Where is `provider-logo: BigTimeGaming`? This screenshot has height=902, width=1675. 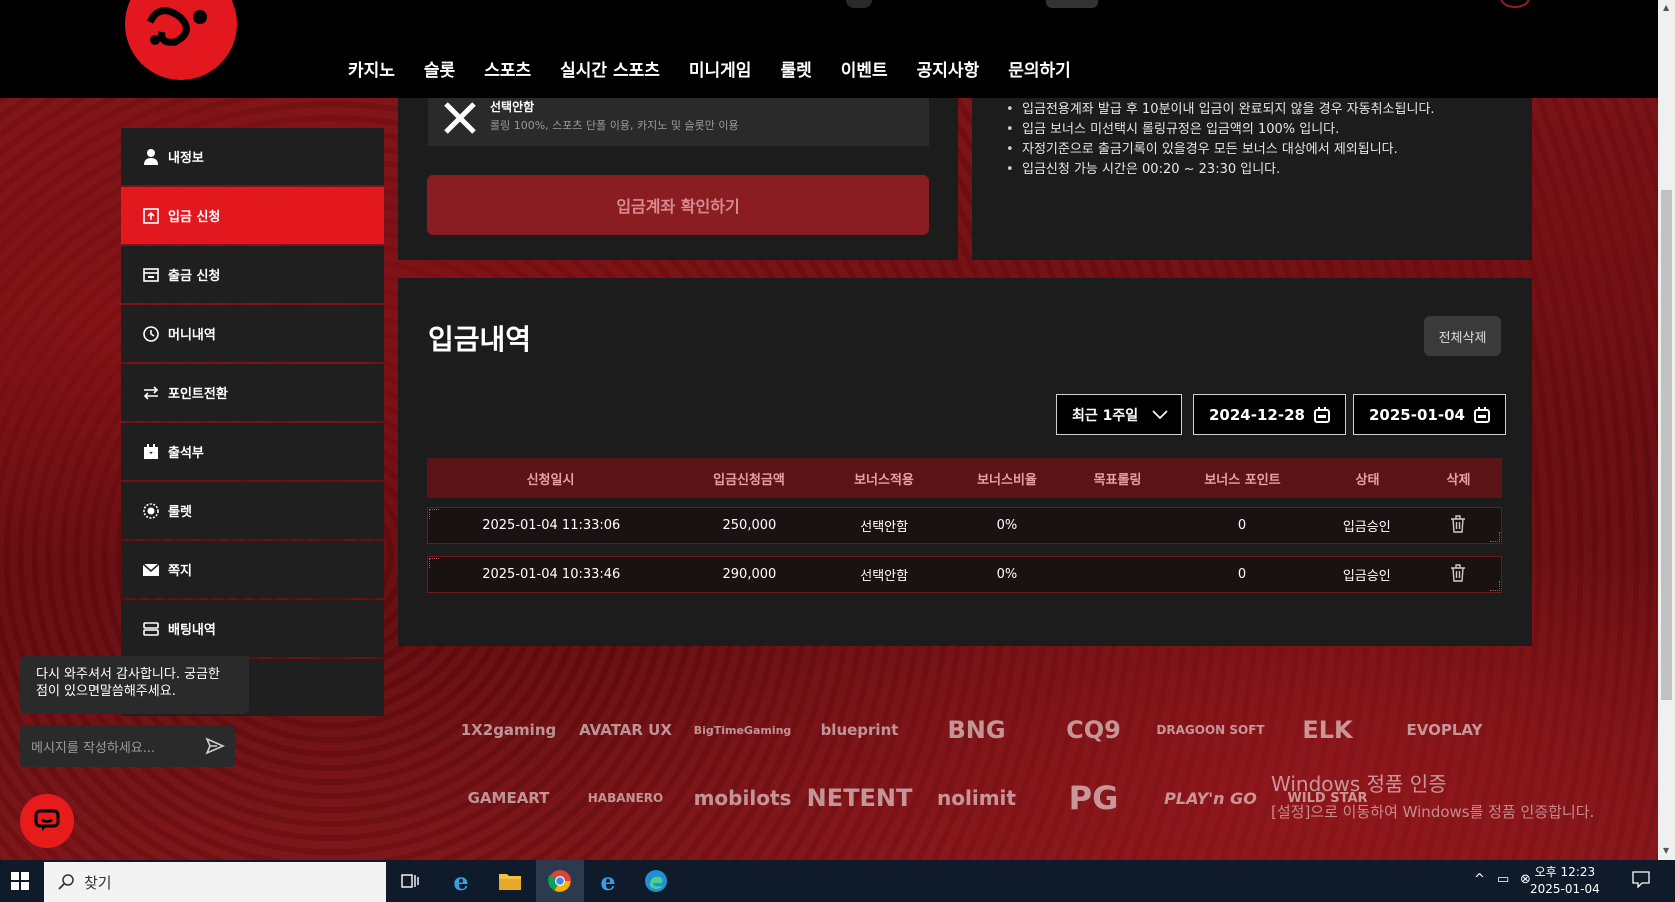
provider-logo: BigTimeGaming is located at coordinates (742, 730).